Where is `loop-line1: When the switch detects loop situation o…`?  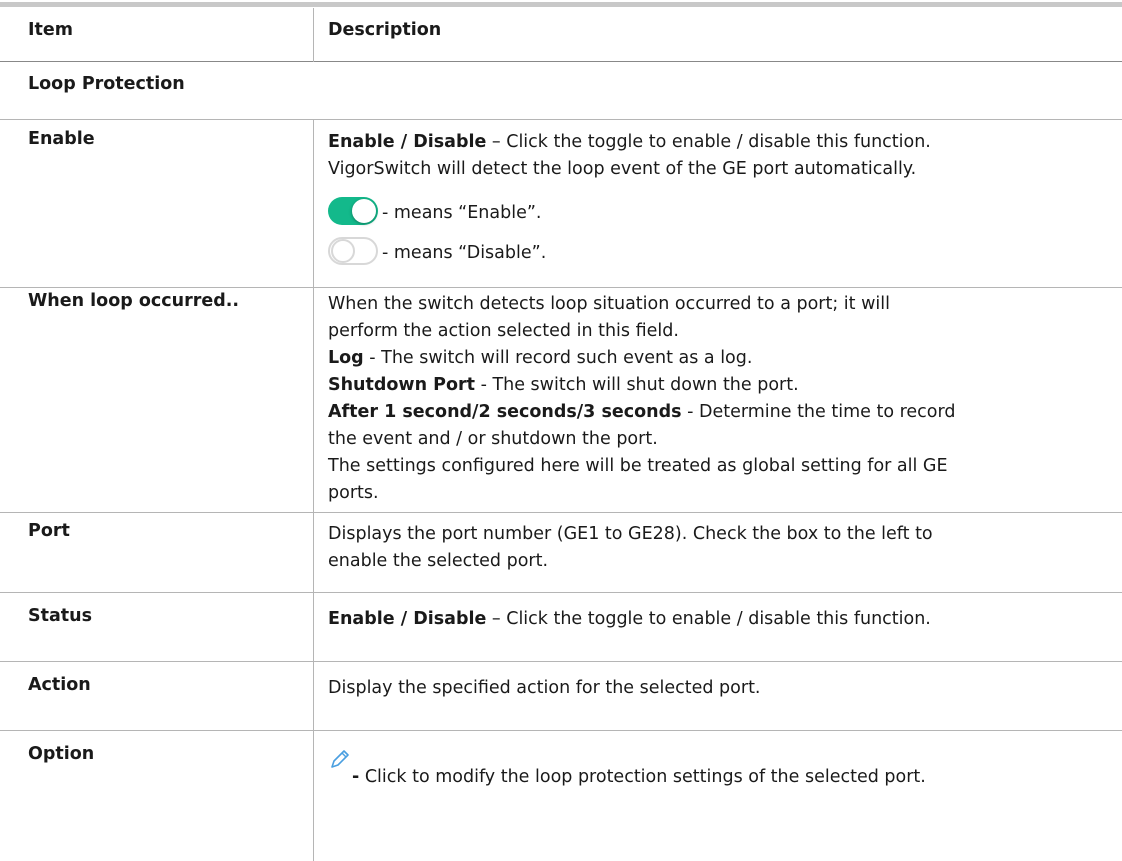 loop-line1: When the switch detects loop situation o… is located at coordinates (609, 304).